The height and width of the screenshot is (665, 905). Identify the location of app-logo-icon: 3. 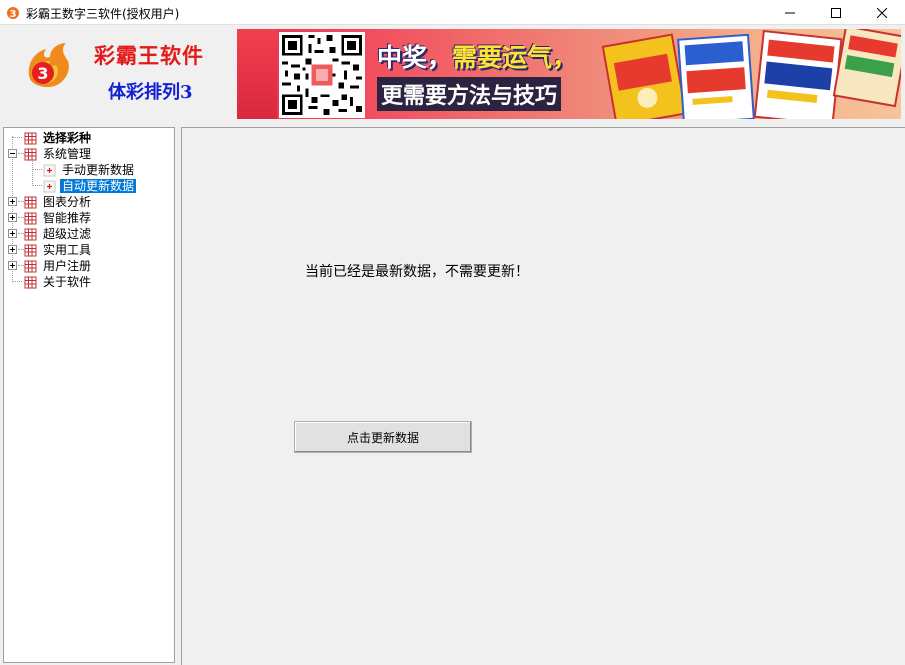
(13, 13).